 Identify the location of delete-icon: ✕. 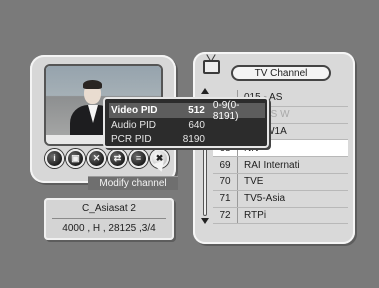
(96, 158).